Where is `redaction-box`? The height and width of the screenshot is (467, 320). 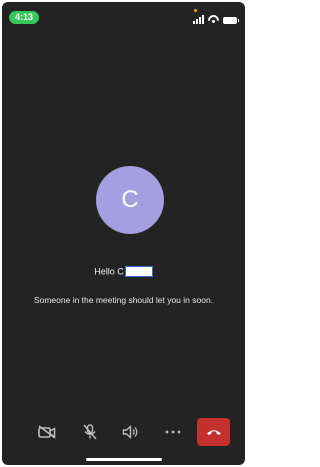
redaction-box is located at coordinates (138, 272).